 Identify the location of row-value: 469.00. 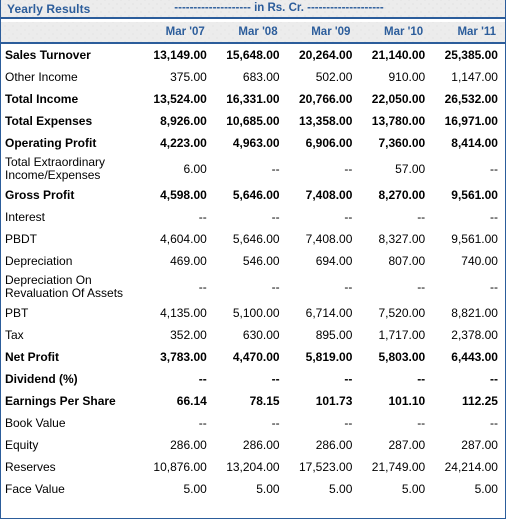
(188, 261).